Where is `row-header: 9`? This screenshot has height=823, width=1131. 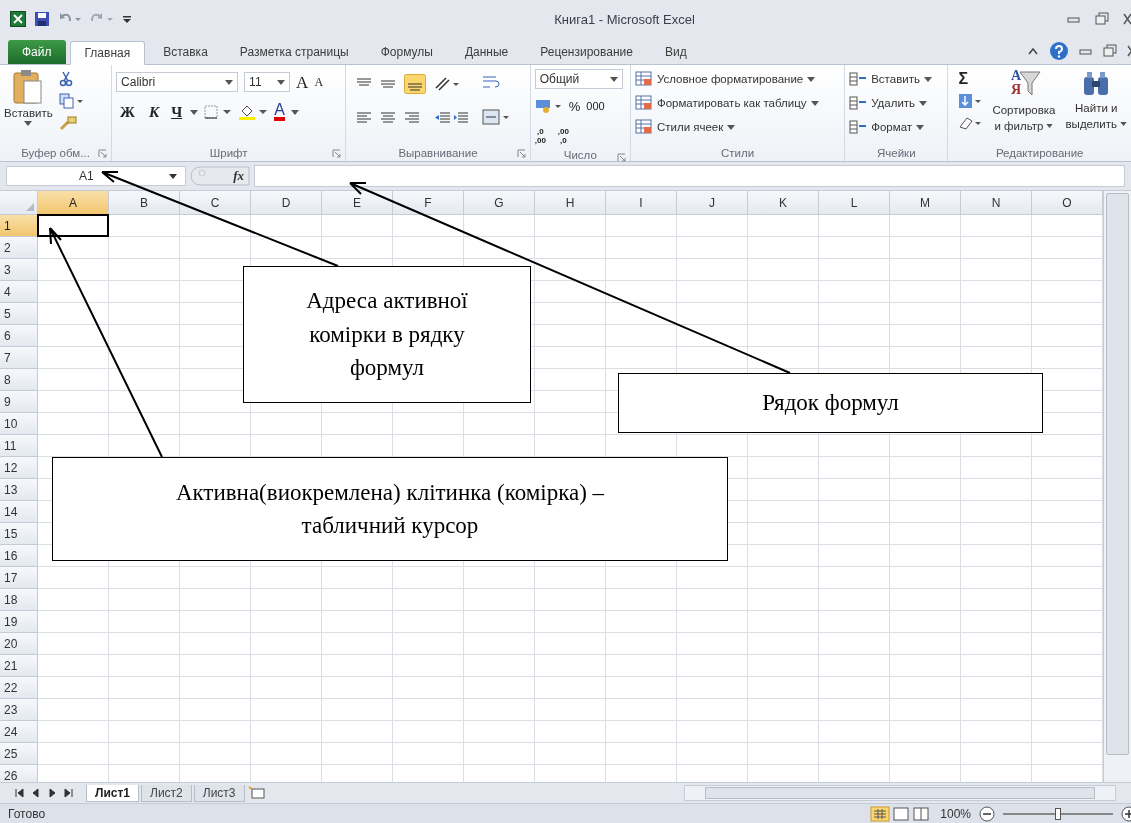
row-header: 9 is located at coordinates (19, 402).